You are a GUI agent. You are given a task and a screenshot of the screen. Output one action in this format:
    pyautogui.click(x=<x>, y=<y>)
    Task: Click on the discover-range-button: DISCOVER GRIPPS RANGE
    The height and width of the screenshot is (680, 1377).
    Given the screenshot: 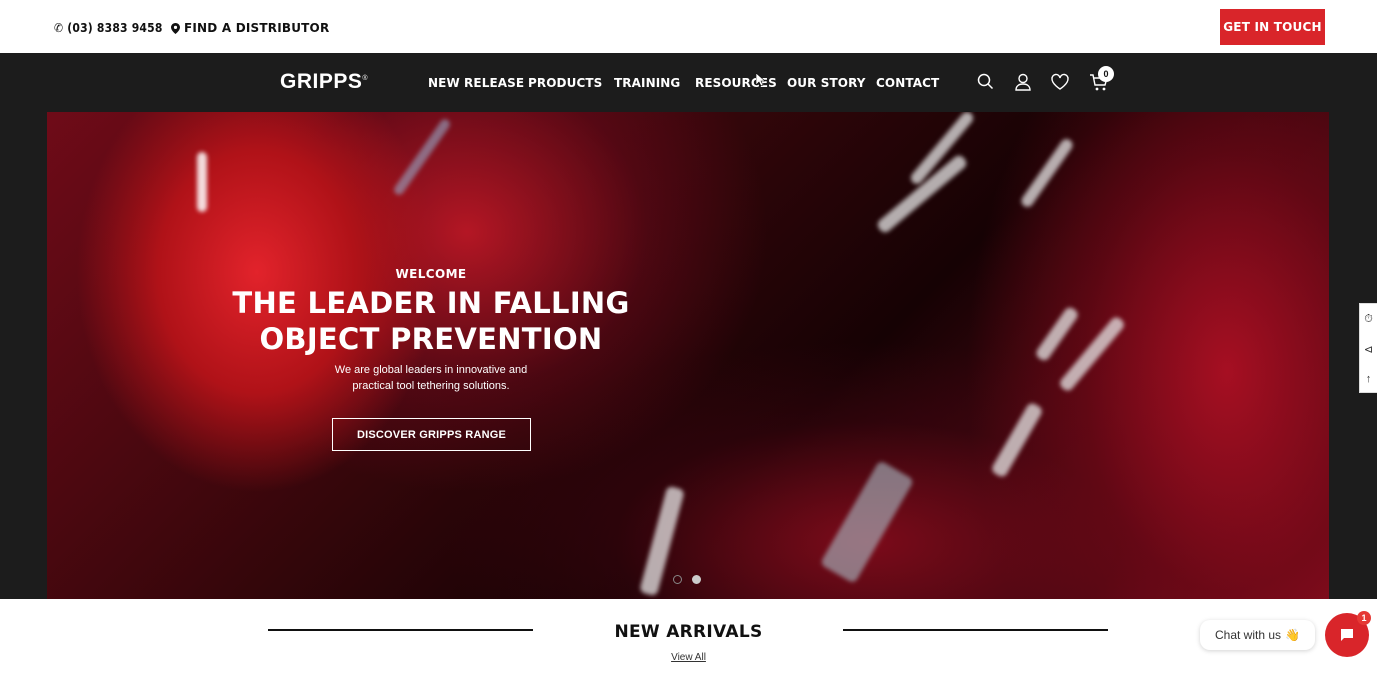 What is the action you would take?
    pyautogui.click(x=431, y=434)
    